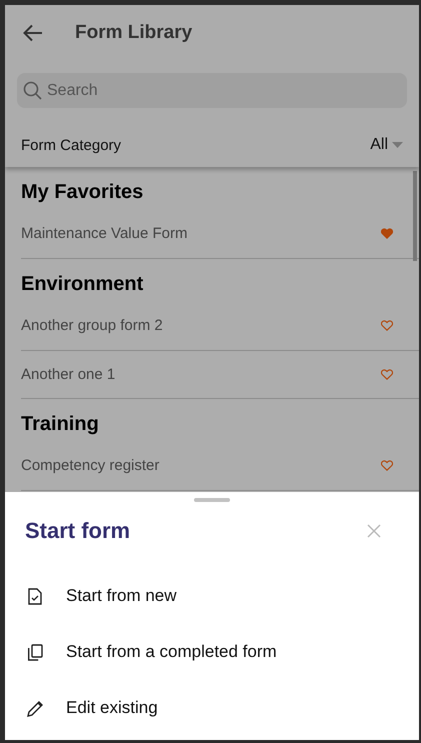  What do you see at coordinates (71, 145) in the screenshot?
I see `filter-label: Form Category` at bounding box center [71, 145].